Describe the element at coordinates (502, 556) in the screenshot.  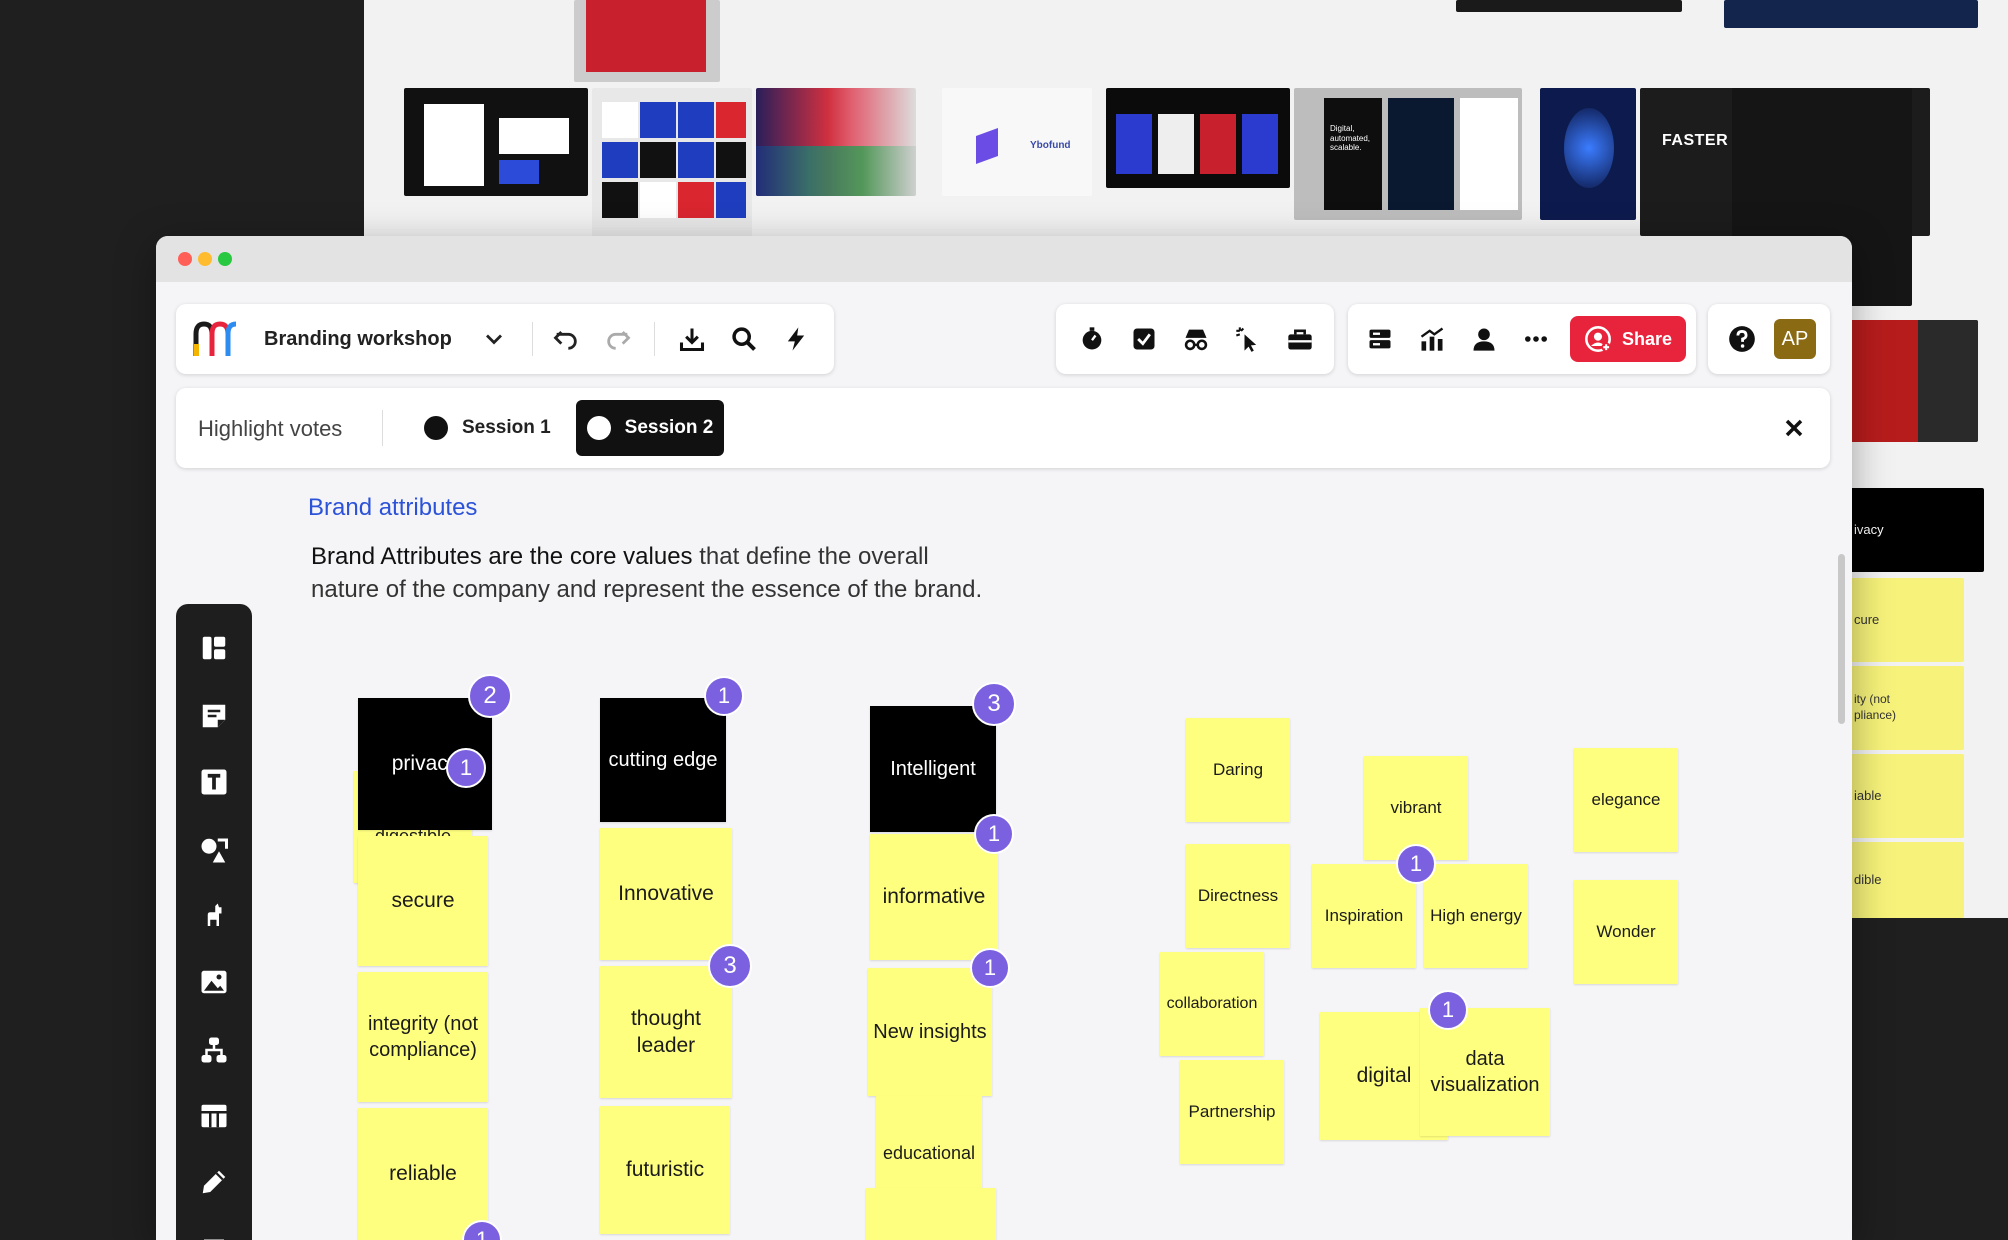
I see `description-strong: Brand Attributes are the core values` at that location.